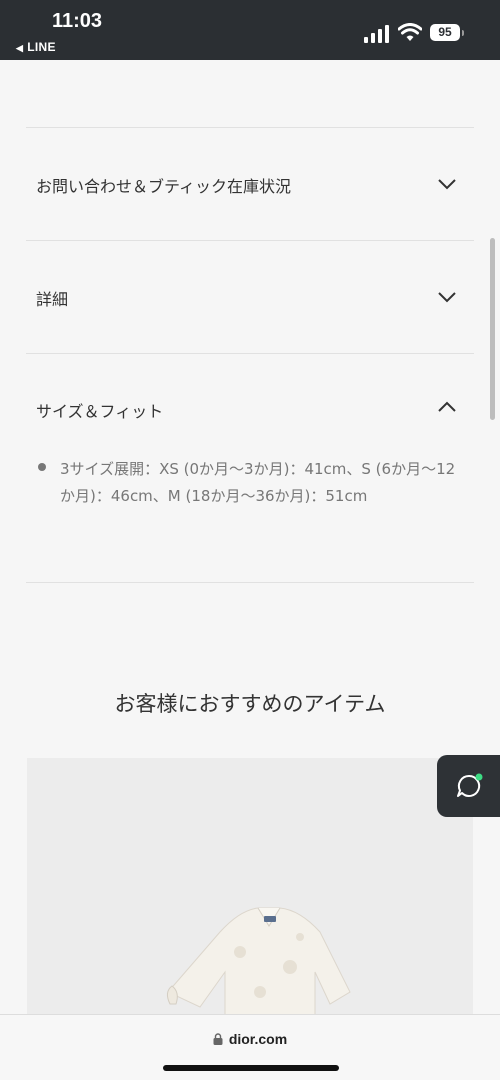  I want to click on battery-icon: 95, so click(445, 32).